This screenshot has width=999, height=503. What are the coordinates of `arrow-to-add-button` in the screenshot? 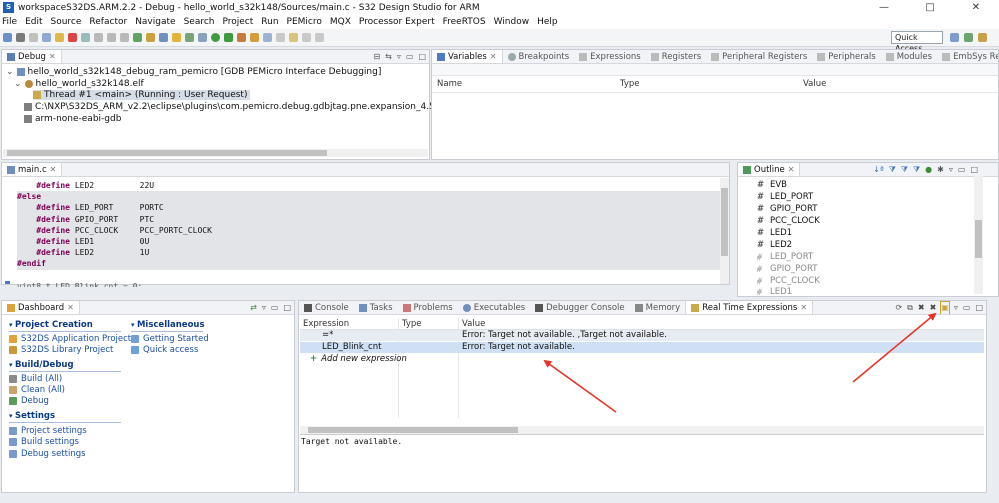 It's located at (894, 347).